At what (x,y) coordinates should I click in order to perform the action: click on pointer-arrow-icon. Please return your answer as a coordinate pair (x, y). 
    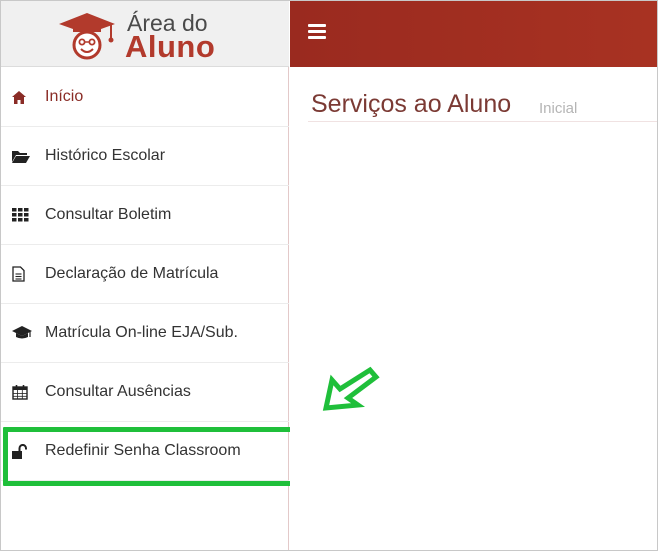
    Looking at the image, I should click on (351, 388).